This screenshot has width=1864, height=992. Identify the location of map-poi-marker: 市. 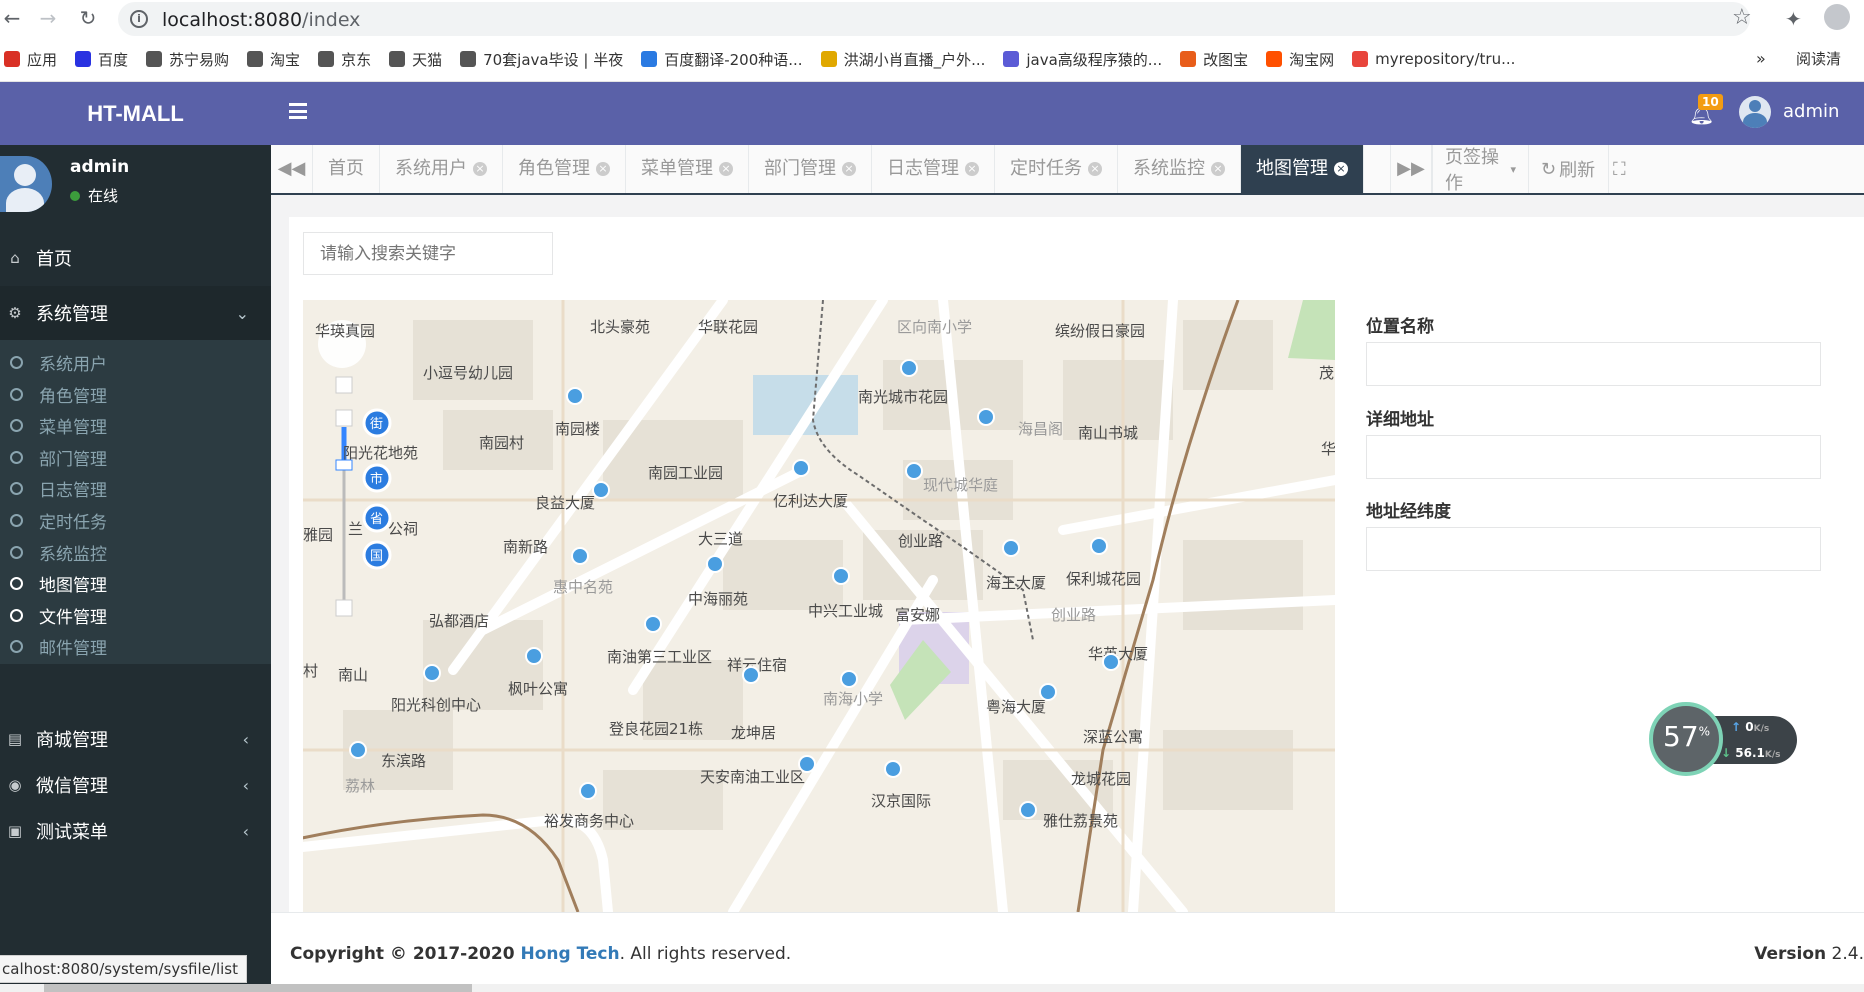
(377, 478).